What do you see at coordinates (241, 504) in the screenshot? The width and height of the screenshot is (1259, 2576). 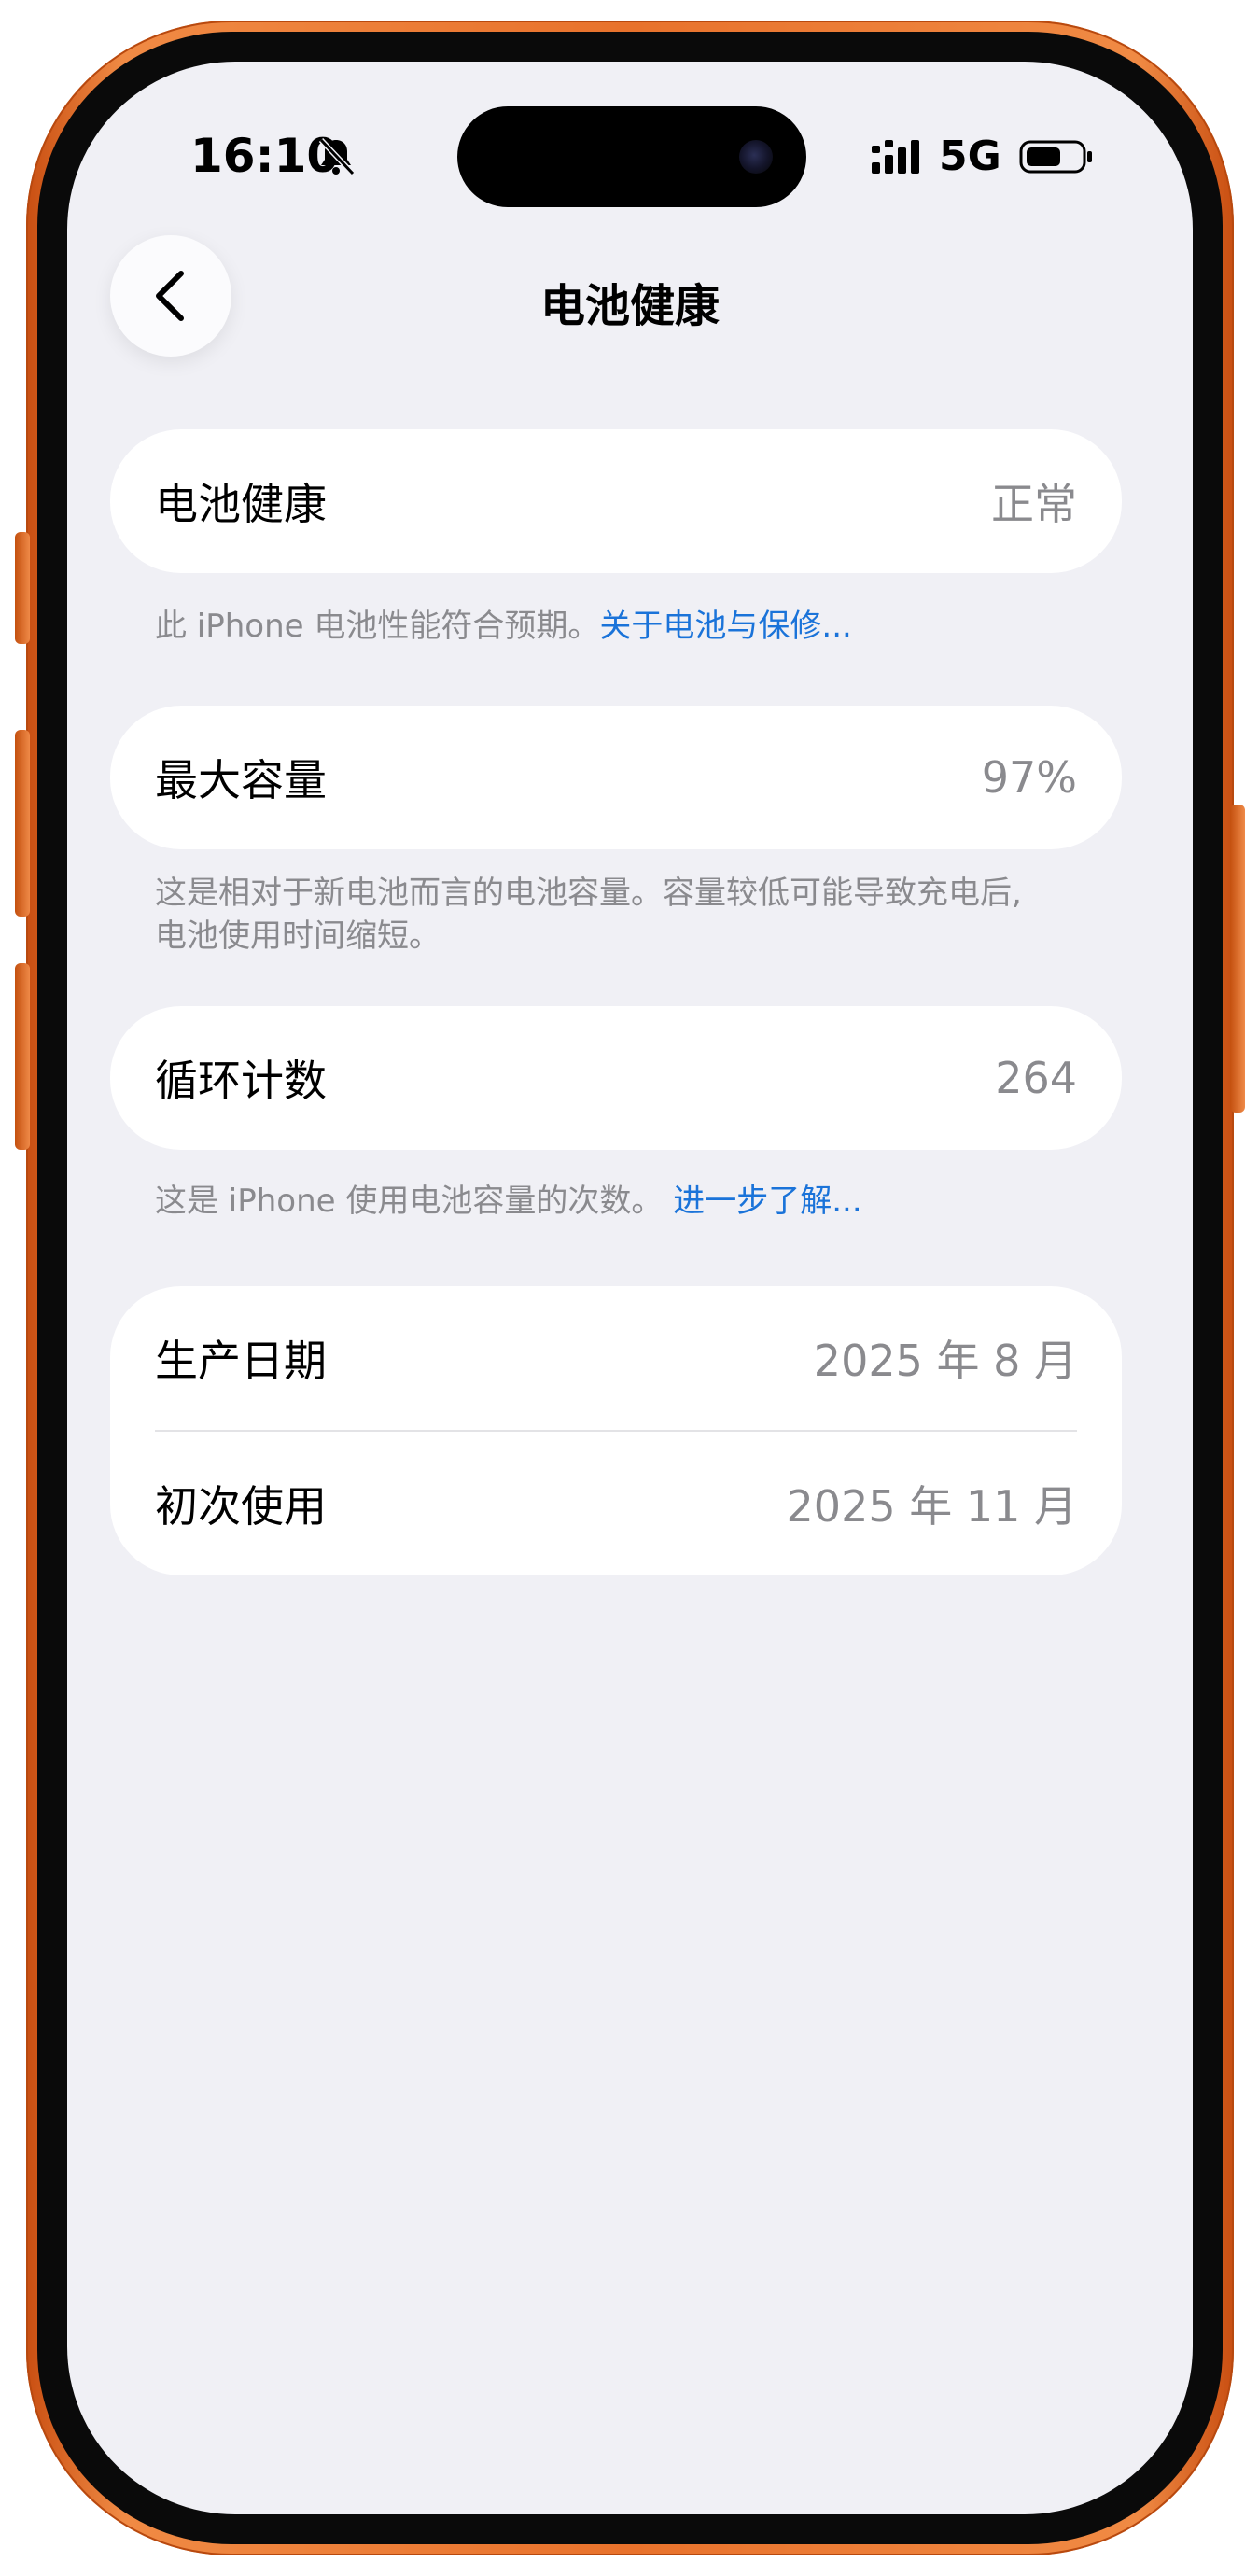 I see `battery-health-label: 电池健康` at bounding box center [241, 504].